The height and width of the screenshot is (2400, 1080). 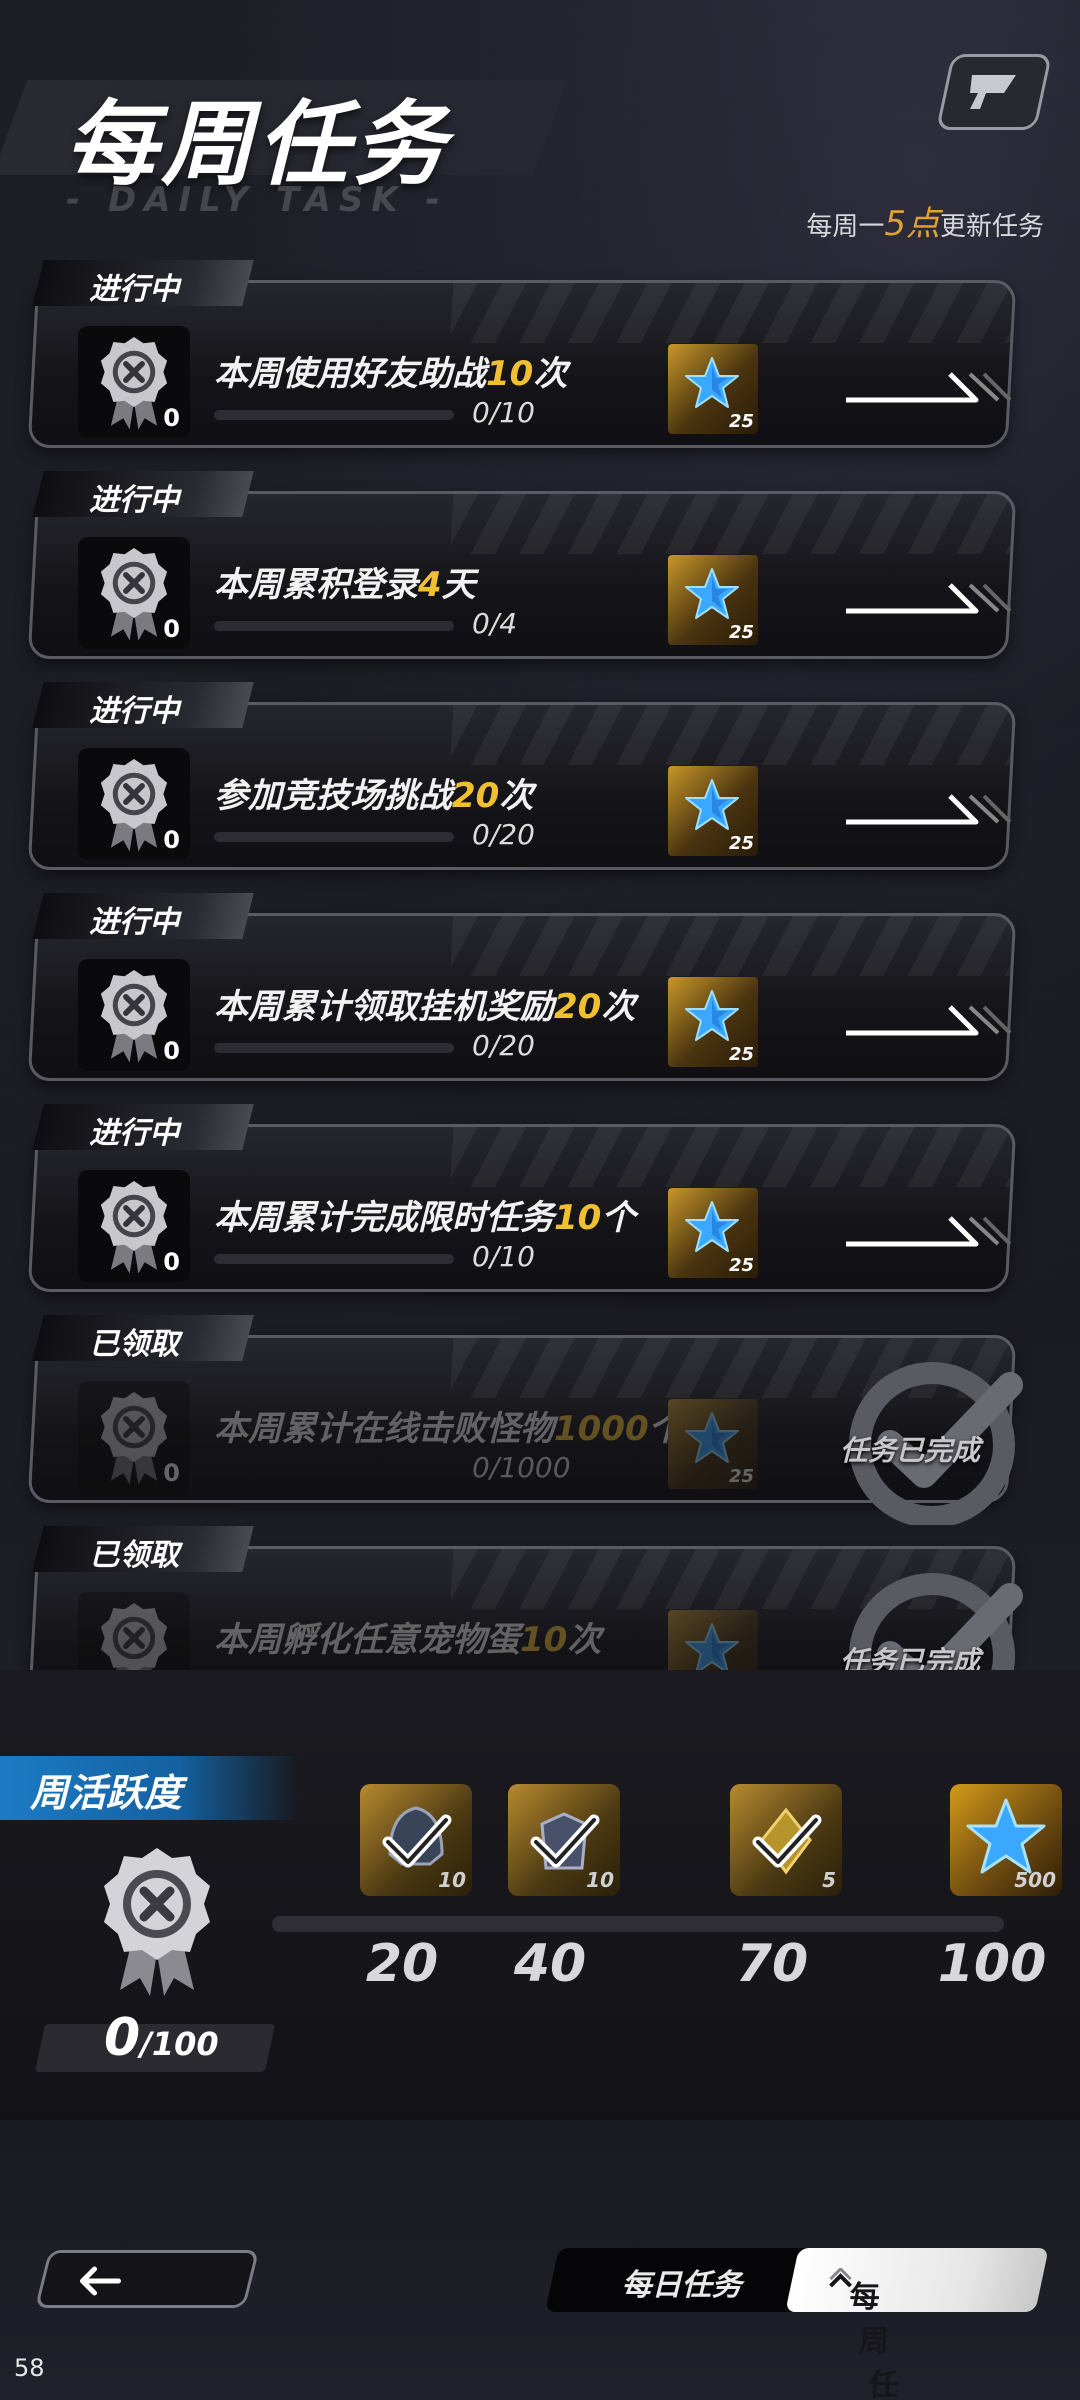 What do you see at coordinates (161, 2038) in the screenshot?
I see `activity-score: 0/100` at bounding box center [161, 2038].